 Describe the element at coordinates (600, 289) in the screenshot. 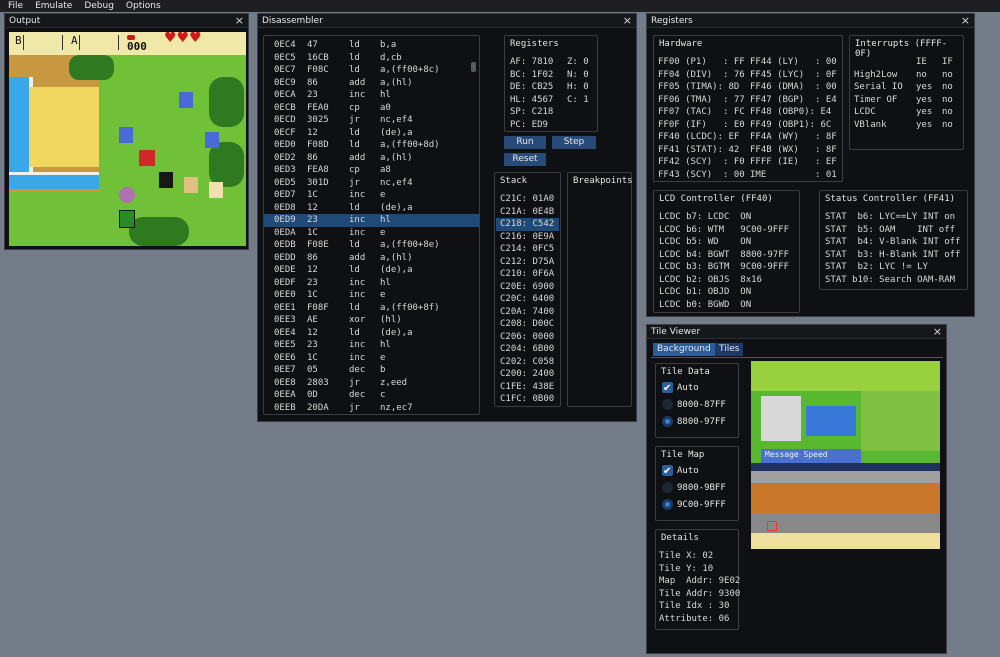

I see `breakpoints-panel: Breakpoints` at that location.